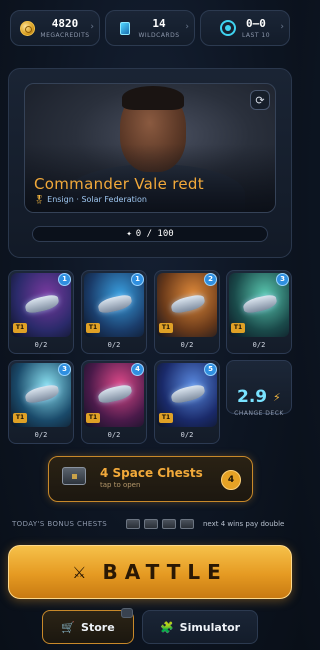  What do you see at coordinates (165, 572) in the screenshot?
I see `battle-label: BATTLE` at bounding box center [165, 572].